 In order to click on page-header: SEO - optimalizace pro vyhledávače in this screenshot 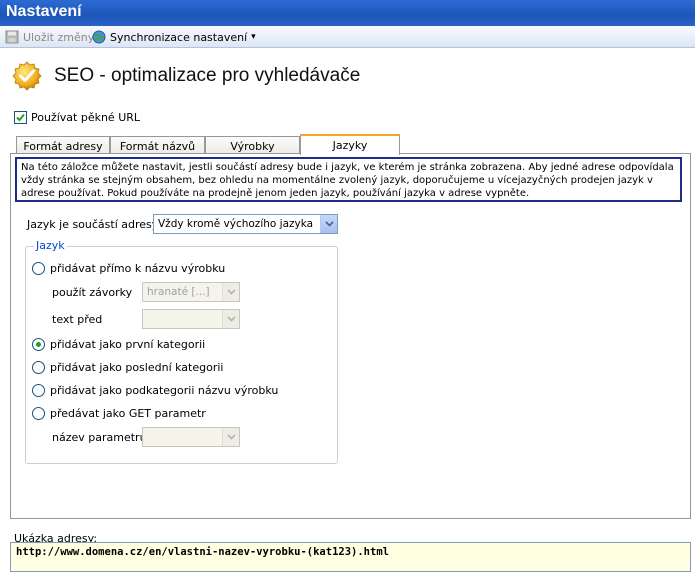, I will do `click(185, 76)`.